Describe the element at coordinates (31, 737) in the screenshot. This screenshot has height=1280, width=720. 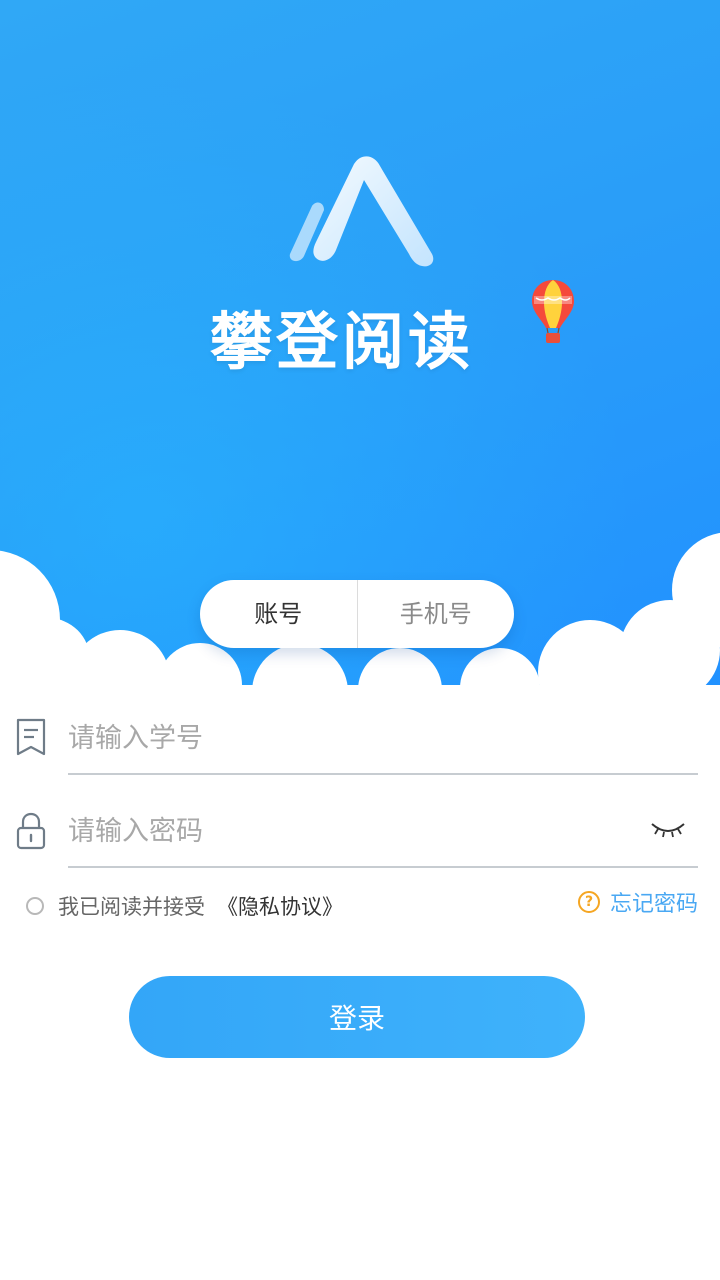
I see `id-card-icon` at that location.